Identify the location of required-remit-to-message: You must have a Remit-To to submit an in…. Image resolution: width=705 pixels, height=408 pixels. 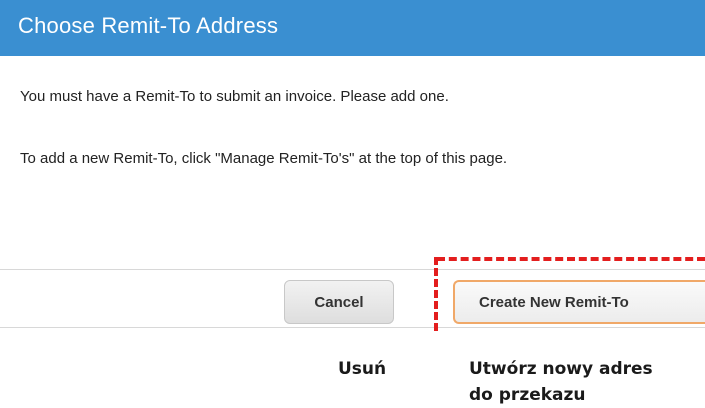
(234, 96).